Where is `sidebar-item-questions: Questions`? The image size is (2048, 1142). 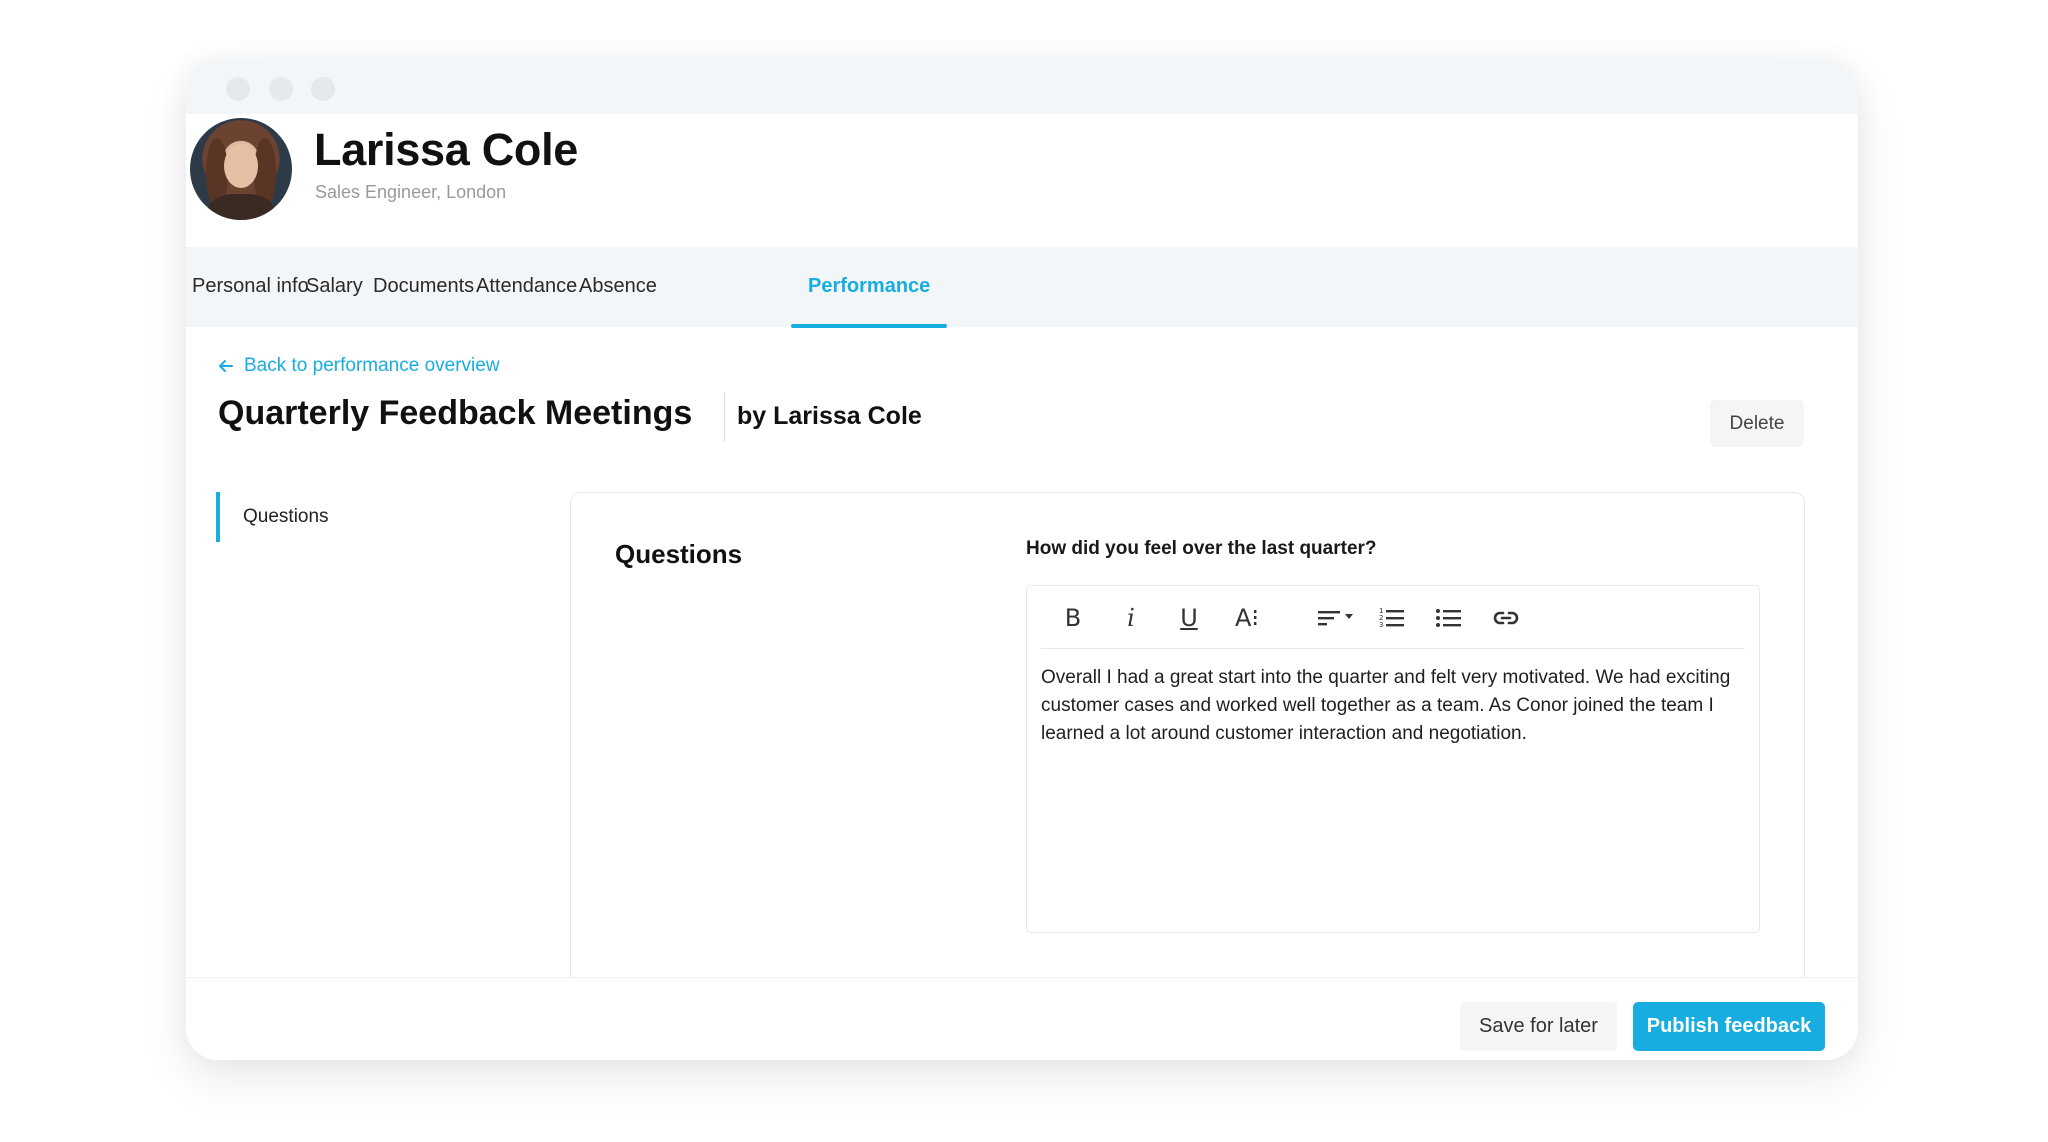
sidebar-item-questions: Questions is located at coordinates (272, 517).